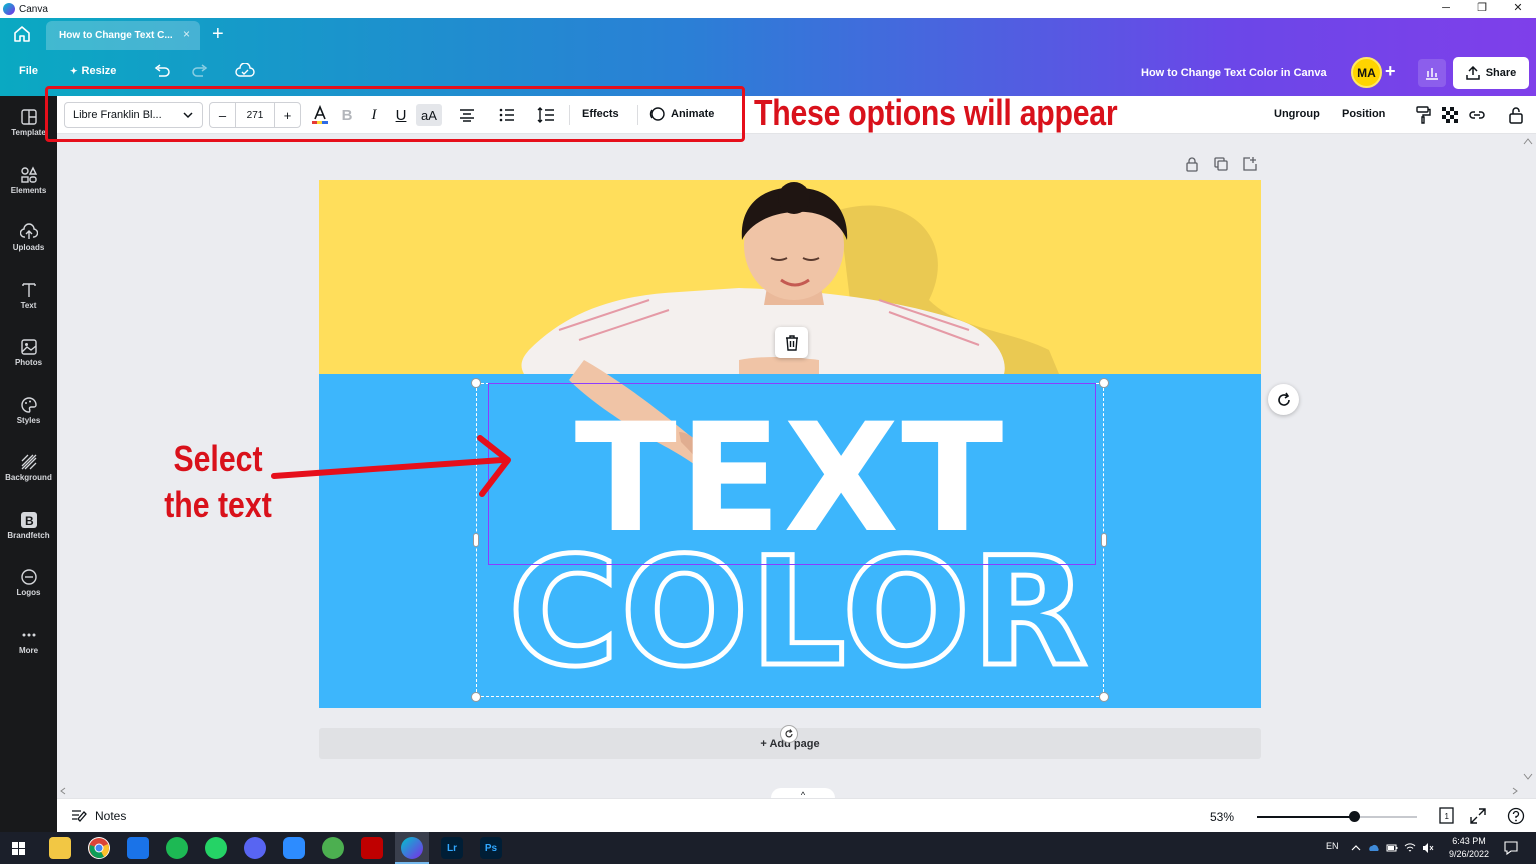 This screenshot has height=864, width=1536. I want to click on onedrive-icon, so click(1374, 848).